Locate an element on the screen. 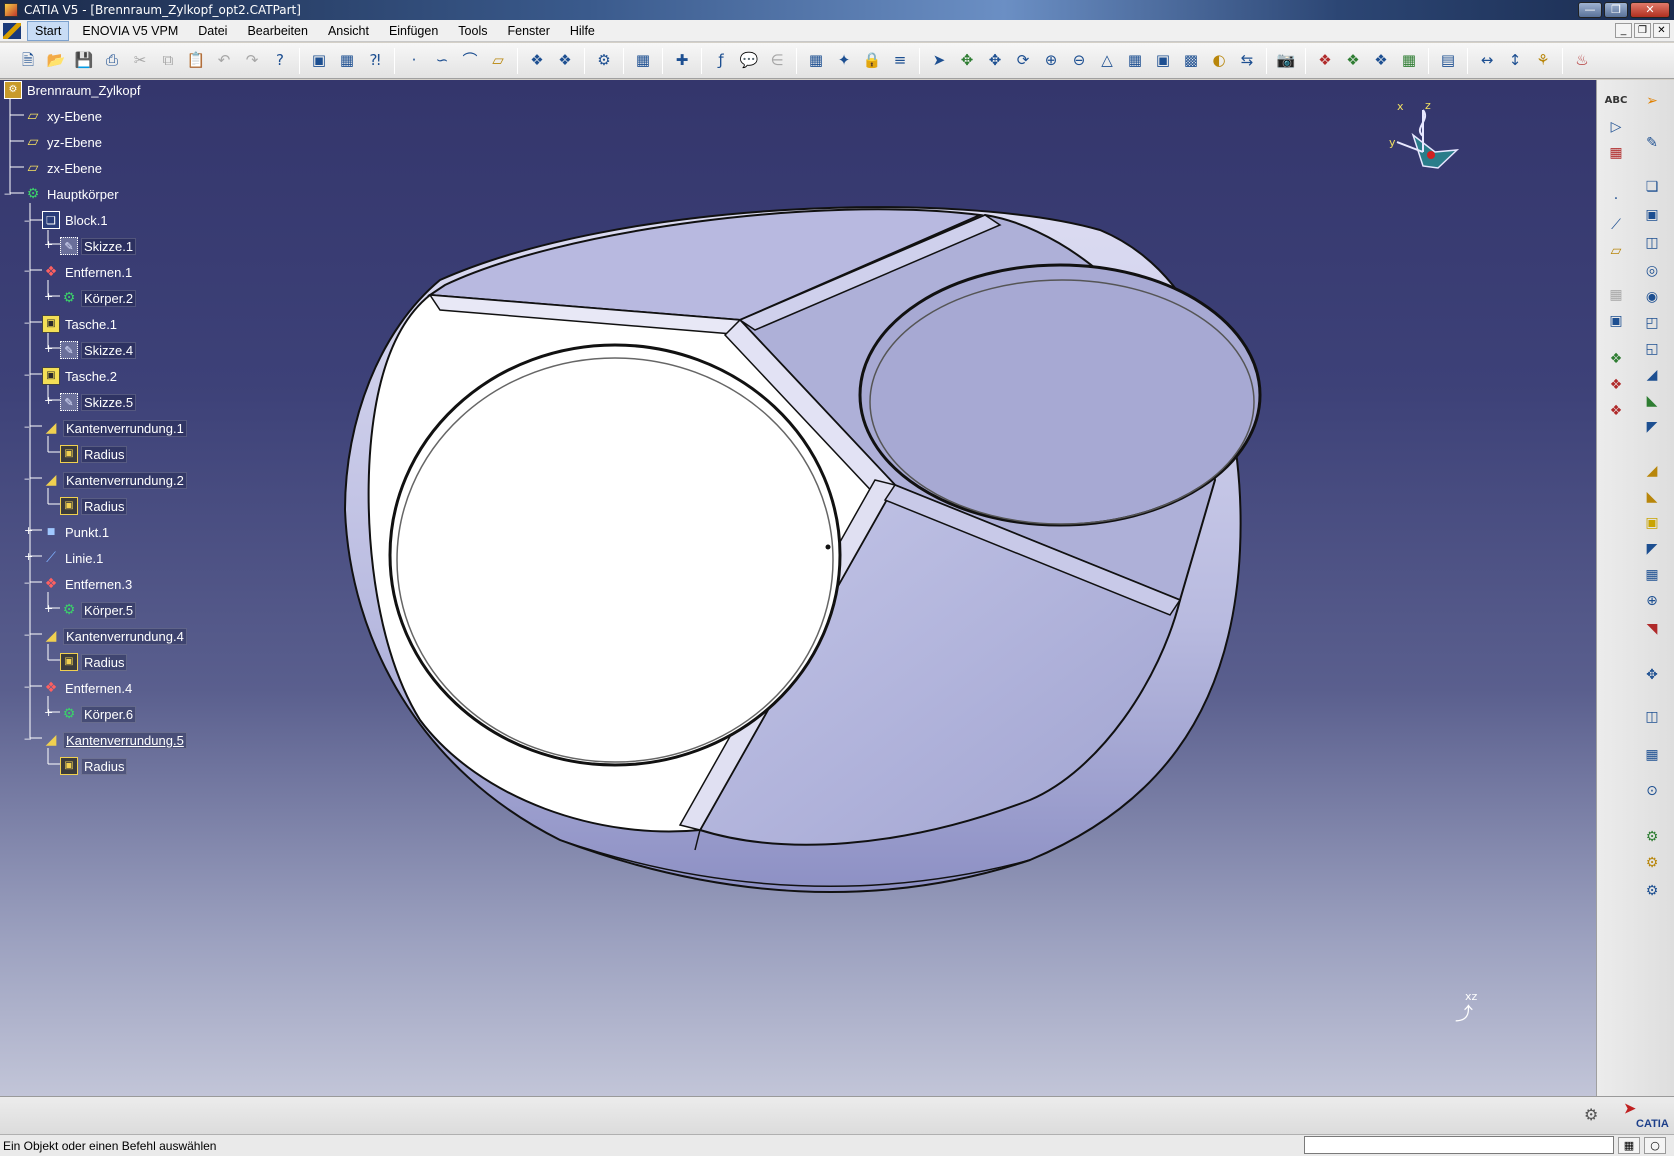 The width and height of the screenshot is (1674, 1156). tree-label: zx-Ebene is located at coordinates (74, 168).